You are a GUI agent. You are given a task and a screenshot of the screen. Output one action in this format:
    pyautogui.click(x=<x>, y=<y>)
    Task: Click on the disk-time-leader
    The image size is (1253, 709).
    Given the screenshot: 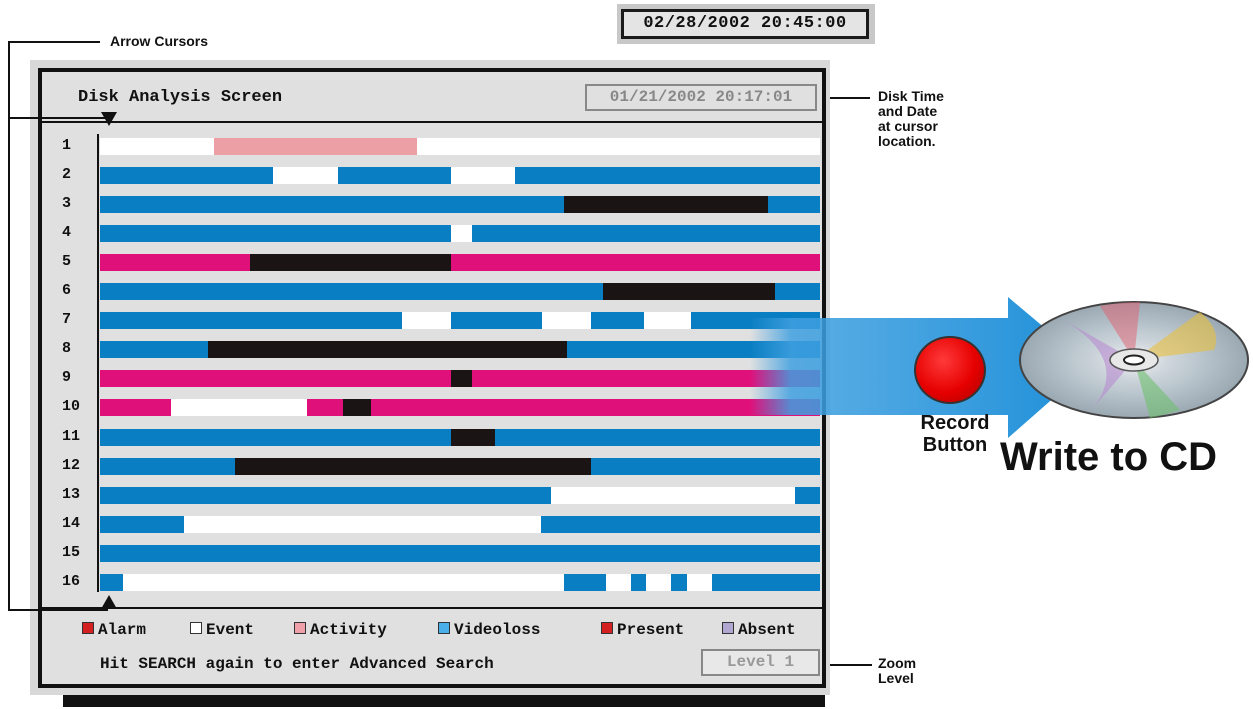 What is the action you would take?
    pyautogui.click(x=850, y=98)
    